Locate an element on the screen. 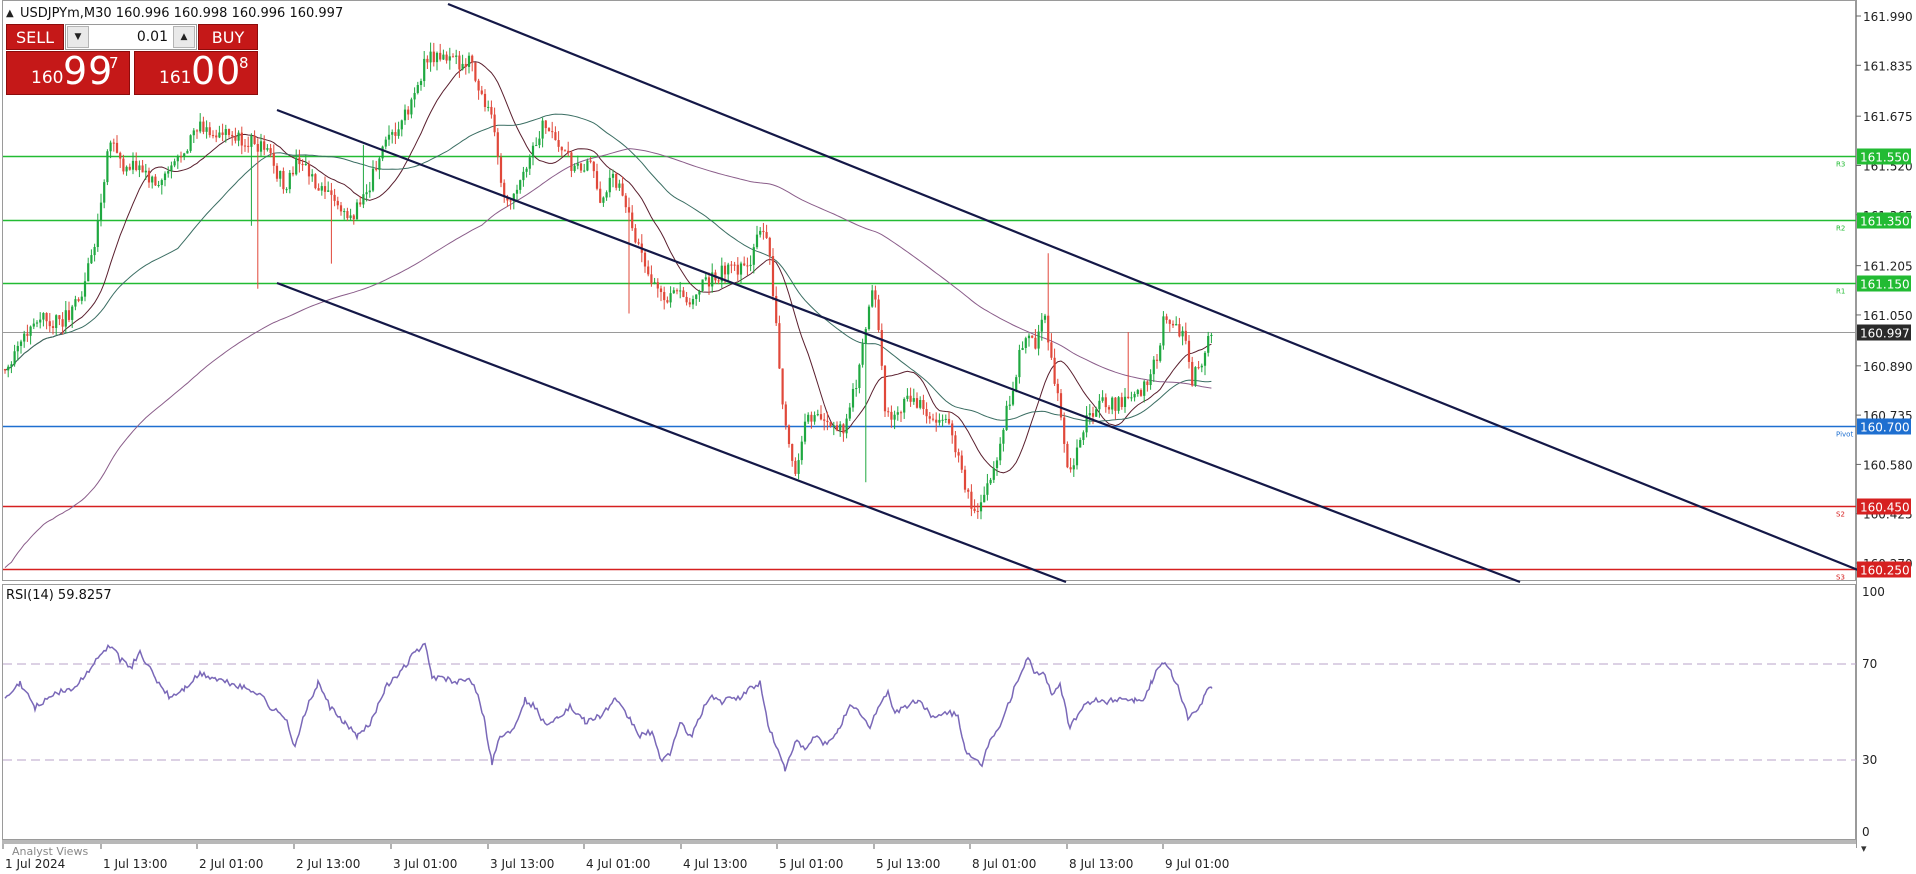 The width and height of the screenshot is (1916, 874). sell-button: SELL is located at coordinates (35, 37).